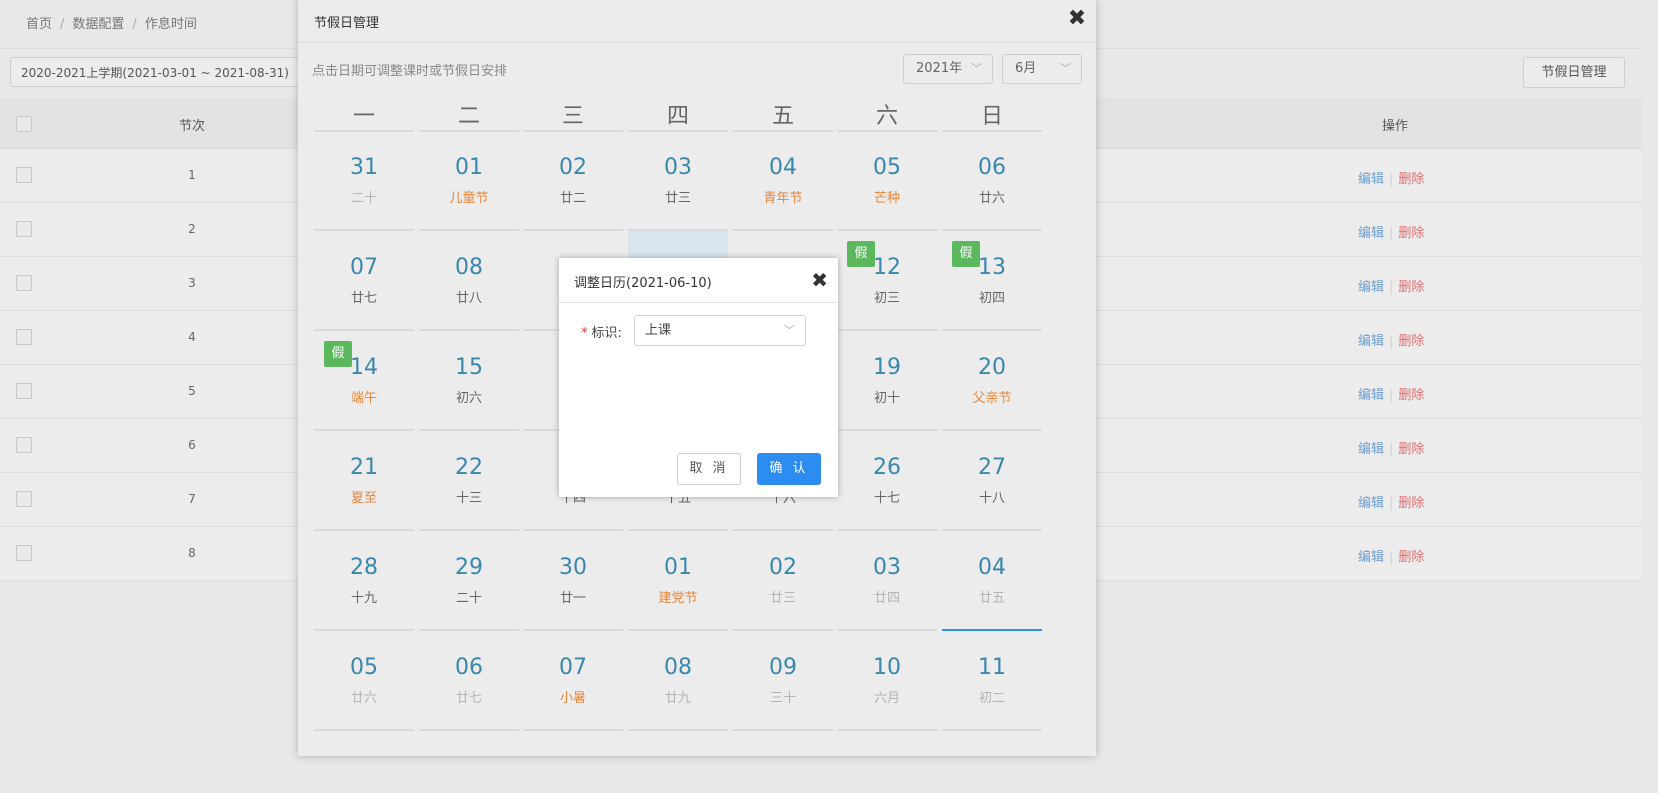 The width and height of the screenshot is (1658, 793). I want to click on calendar-day: 07 小暑, so click(573, 681).